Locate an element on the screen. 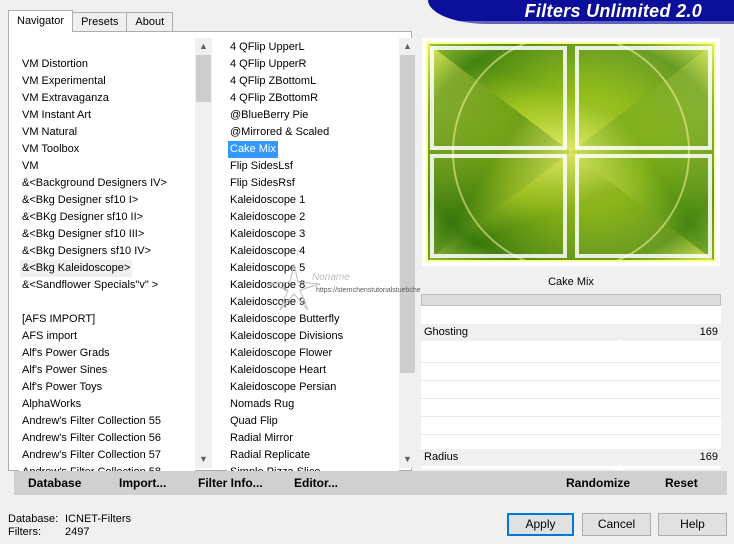 Image resolution: width=734 pixels, height=544 pixels. list-item: VM Instant Art is located at coordinates (107, 115).